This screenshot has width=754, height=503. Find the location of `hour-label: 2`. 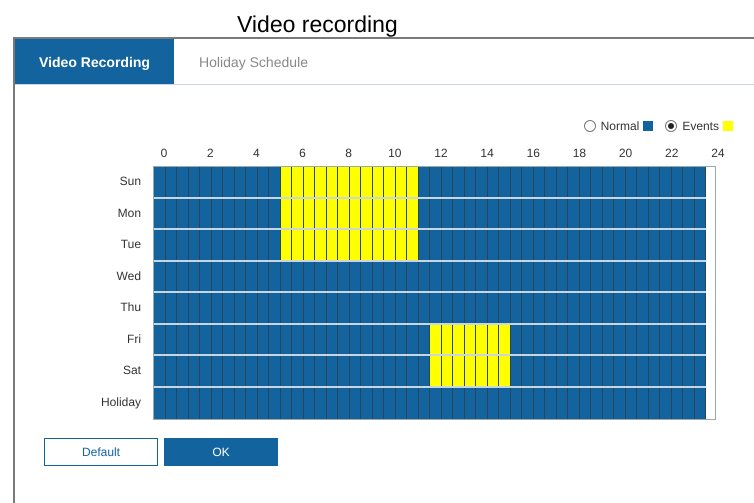

hour-label: 2 is located at coordinates (210, 154).